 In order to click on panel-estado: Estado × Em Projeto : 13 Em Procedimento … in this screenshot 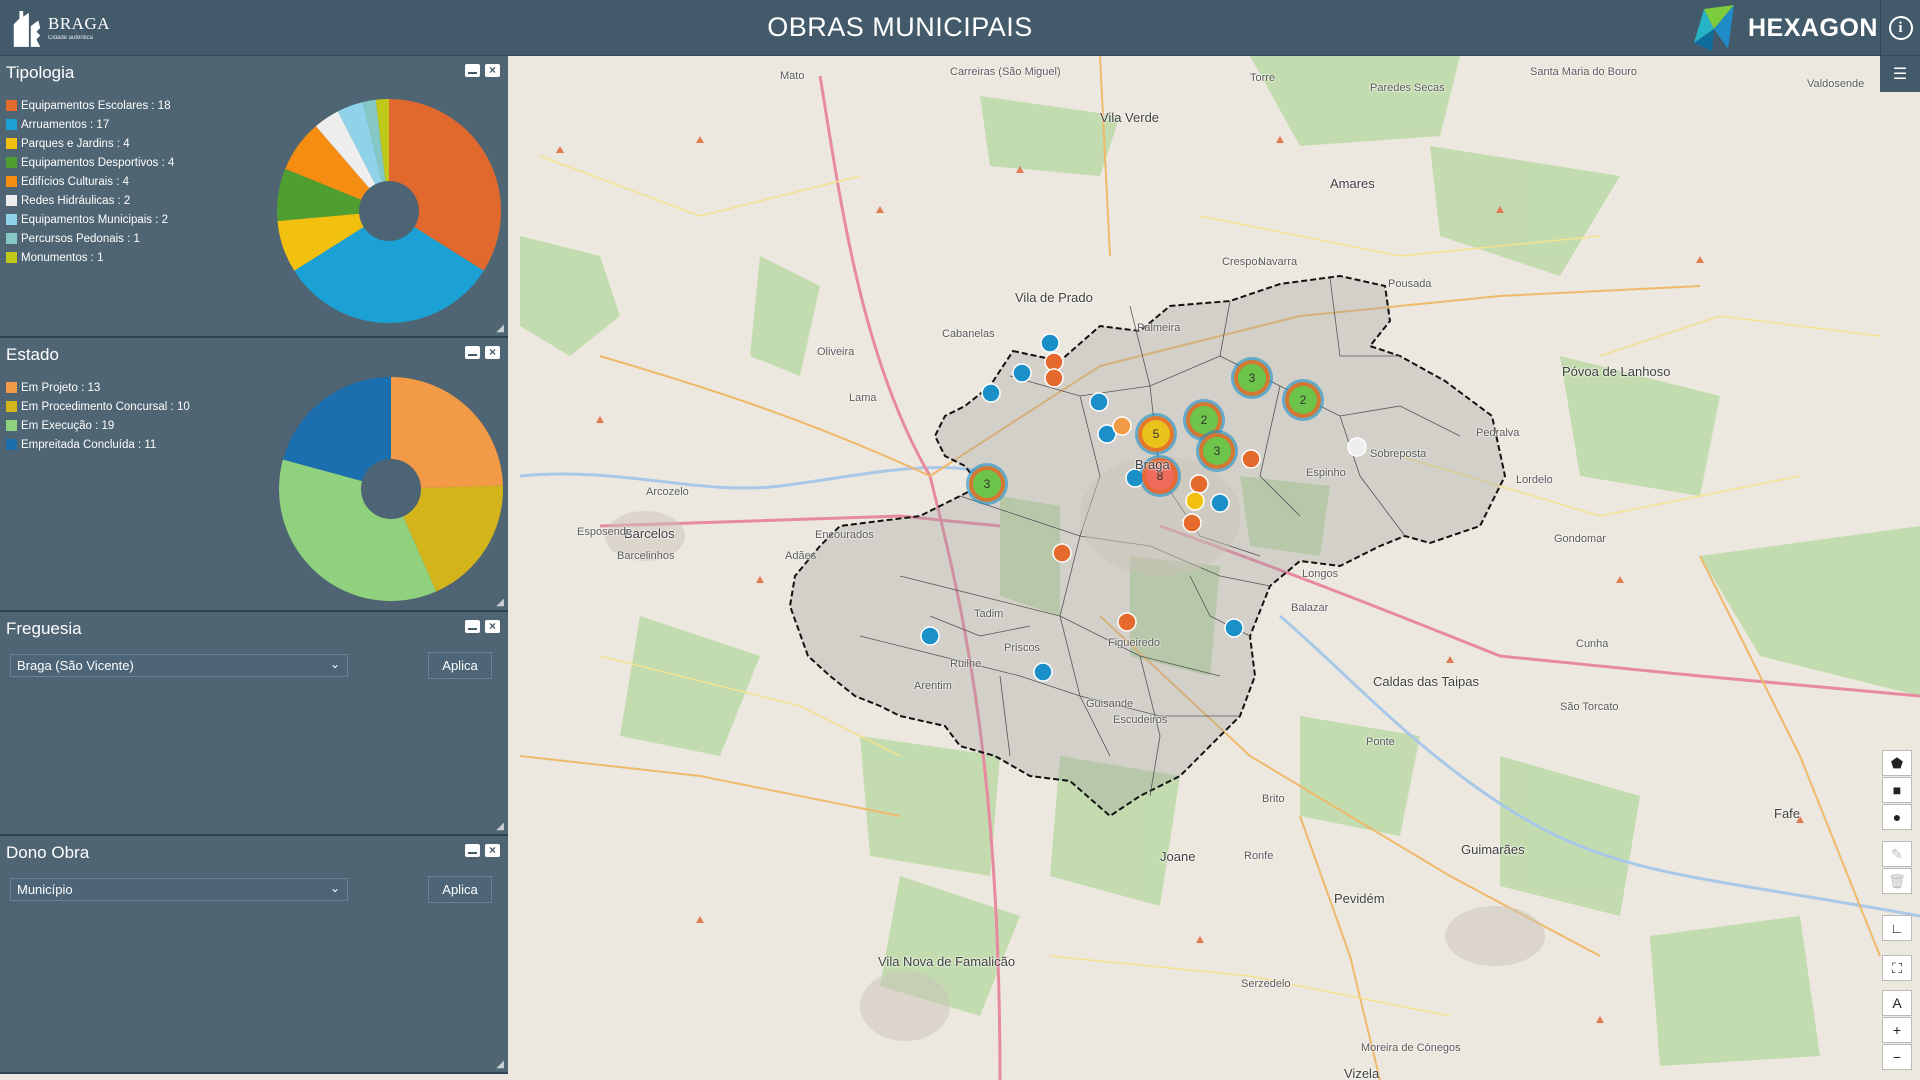, I will do `click(254, 475)`.